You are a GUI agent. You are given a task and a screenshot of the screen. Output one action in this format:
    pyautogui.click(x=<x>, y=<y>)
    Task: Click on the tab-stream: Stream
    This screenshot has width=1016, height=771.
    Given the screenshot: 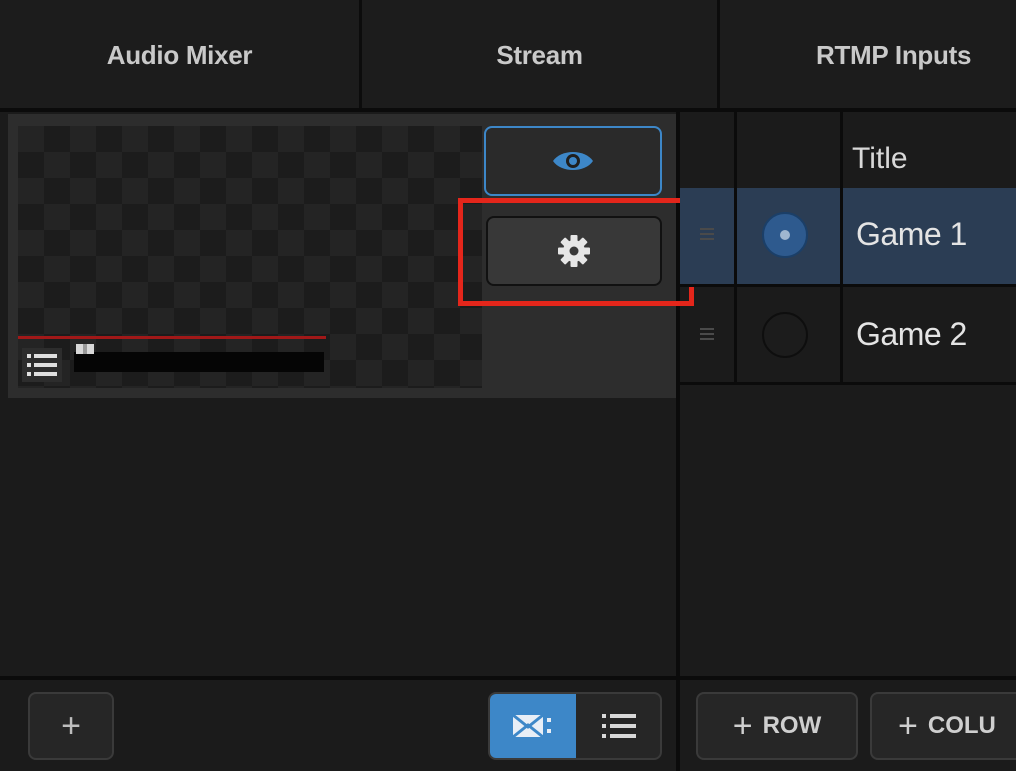 What is the action you would take?
    pyautogui.click(x=541, y=55)
    